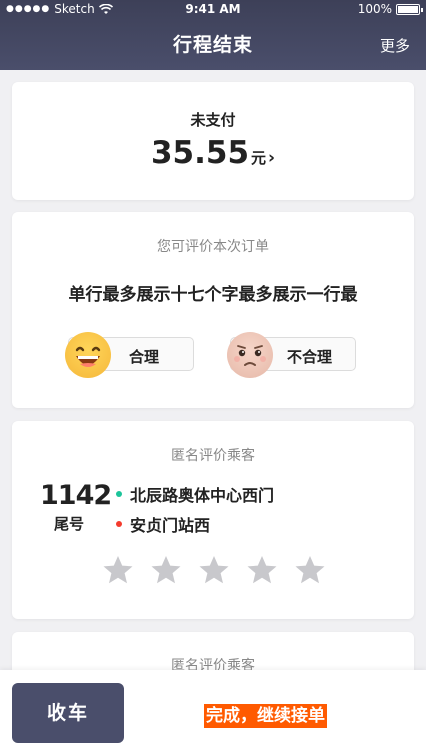 This screenshot has width=426, height=752. I want to click on battery-percent: 100%, so click(374, 9).